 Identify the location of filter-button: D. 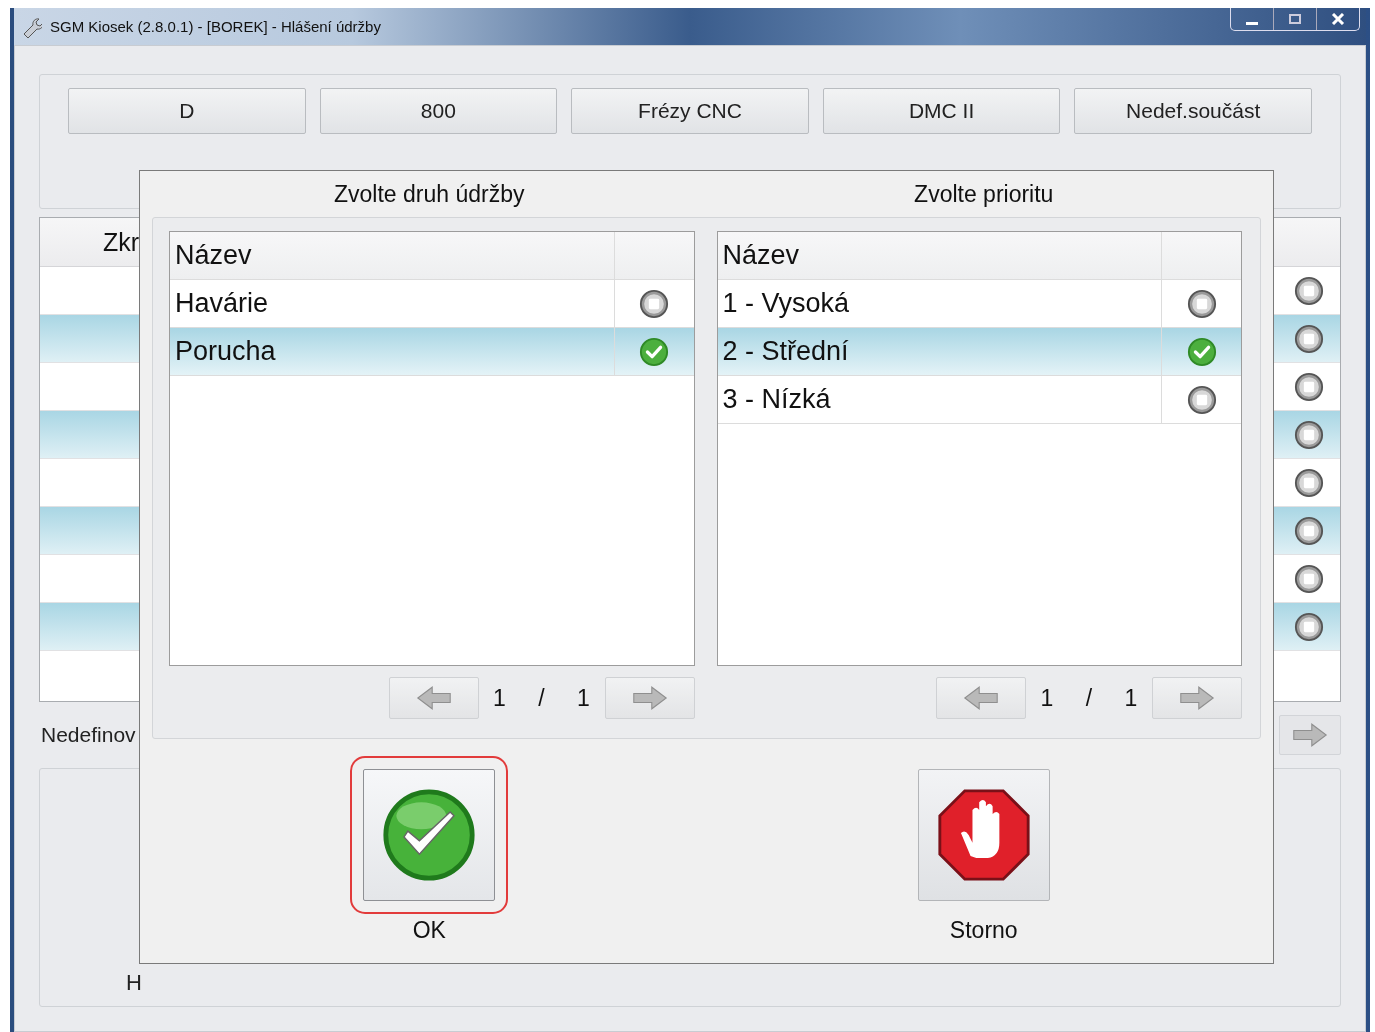
(187, 111).